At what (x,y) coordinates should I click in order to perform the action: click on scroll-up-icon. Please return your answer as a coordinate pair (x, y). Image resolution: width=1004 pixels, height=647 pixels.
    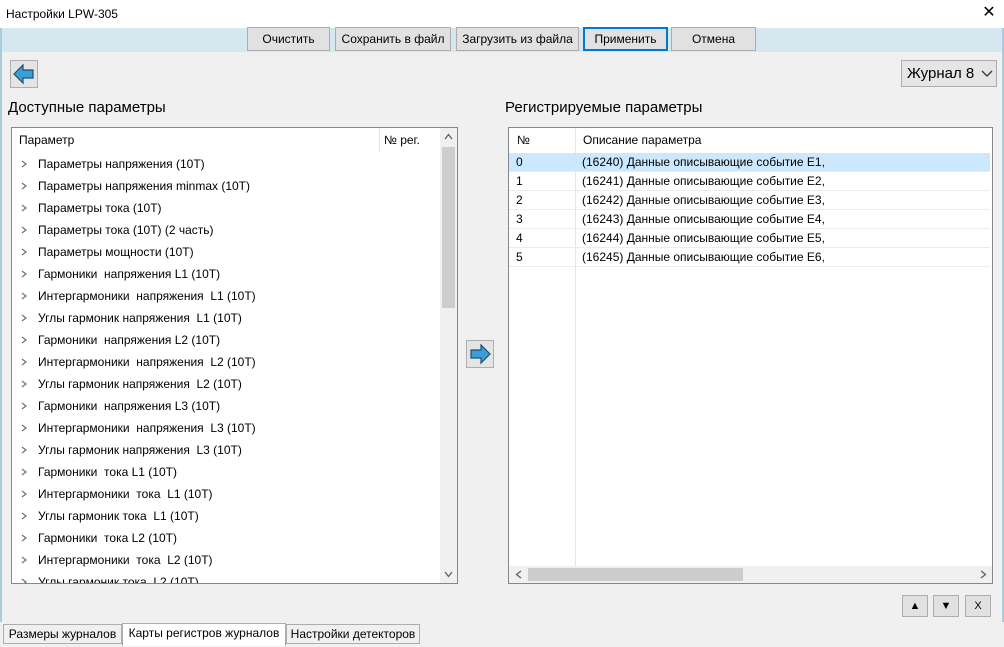
    Looking at the image, I should click on (448, 136).